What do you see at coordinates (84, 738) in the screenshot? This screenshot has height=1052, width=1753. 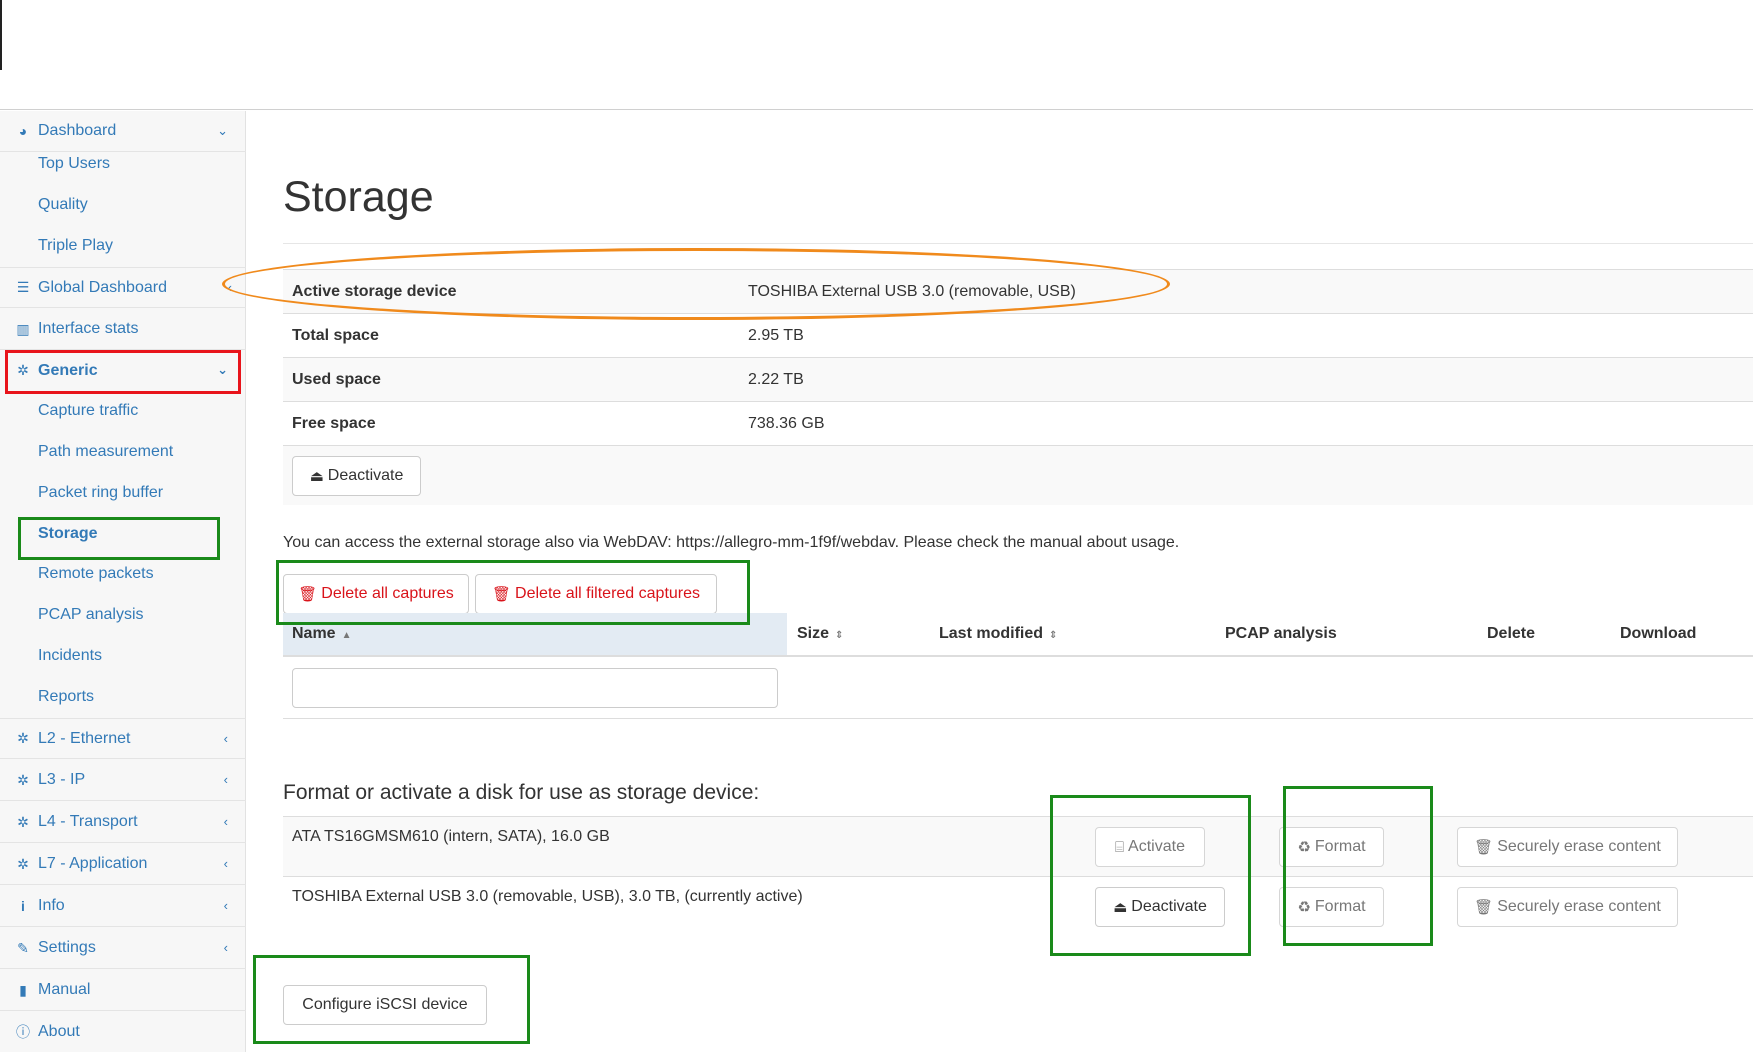 I see `sidebar-item-label: L2 - Ethernet` at bounding box center [84, 738].